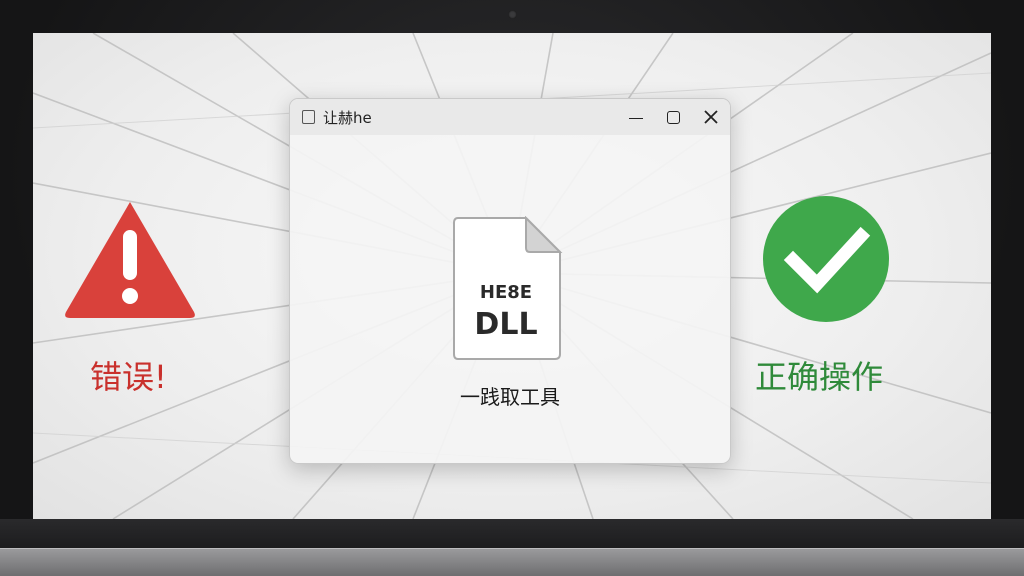 This screenshot has height=576, width=1024. Describe the element at coordinates (510, 397) in the screenshot. I see `file-label: 一践取工具` at that location.